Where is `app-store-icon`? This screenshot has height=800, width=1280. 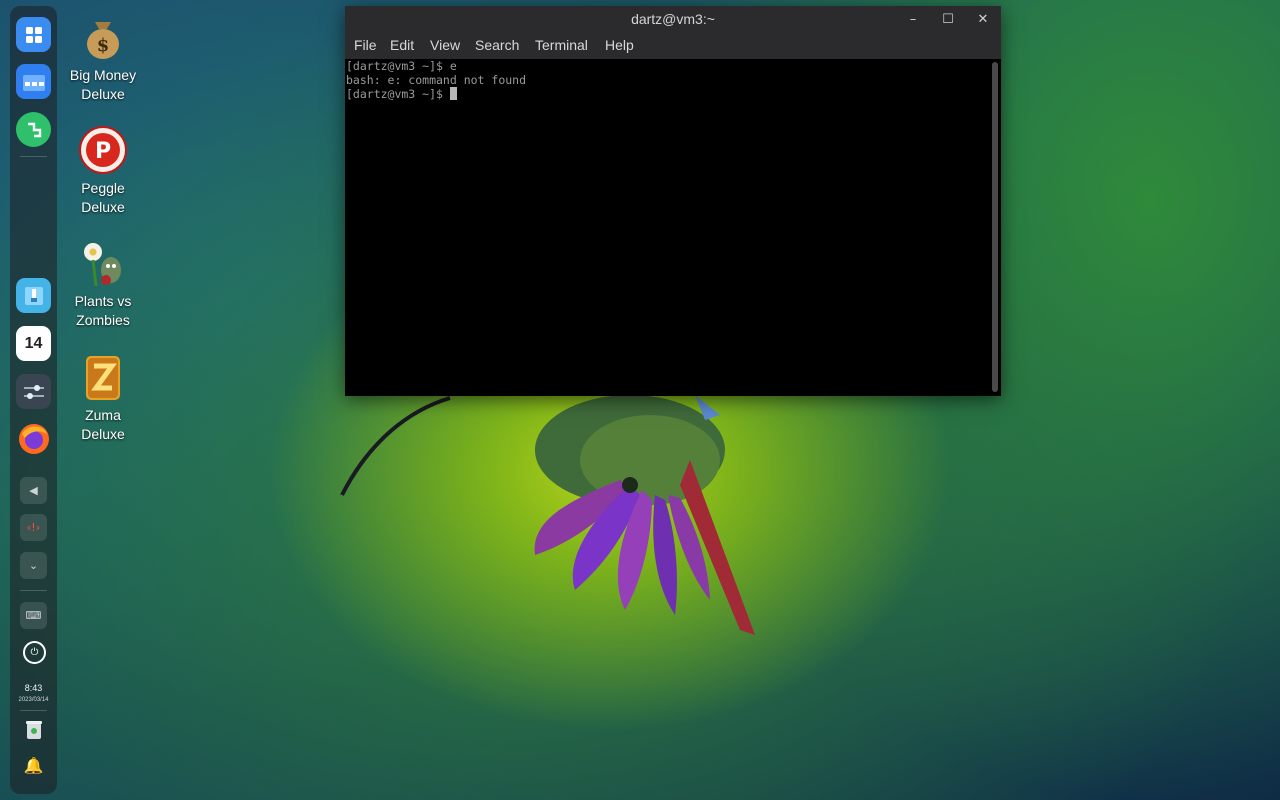 app-store-icon is located at coordinates (33, 129).